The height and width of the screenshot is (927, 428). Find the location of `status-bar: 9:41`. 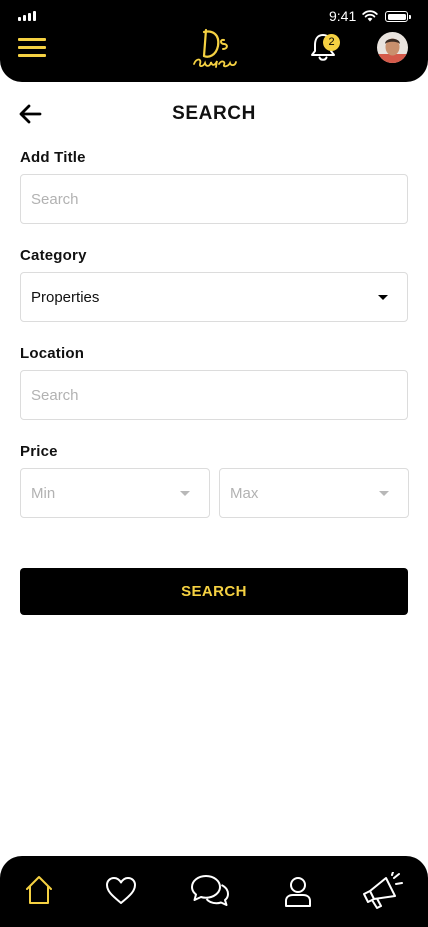

status-bar: 9:41 is located at coordinates (214, 16).